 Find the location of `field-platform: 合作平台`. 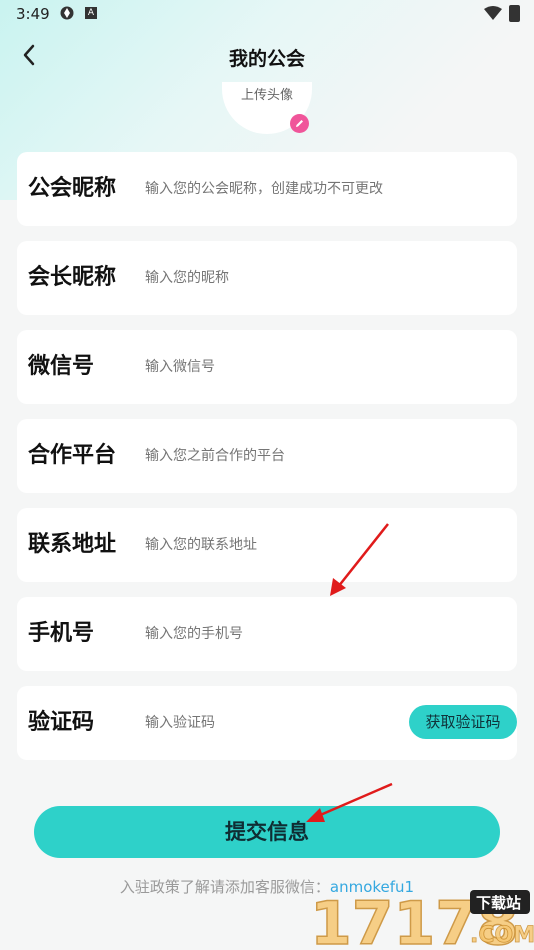

field-platform: 合作平台 is located at coordinates (267, 456).